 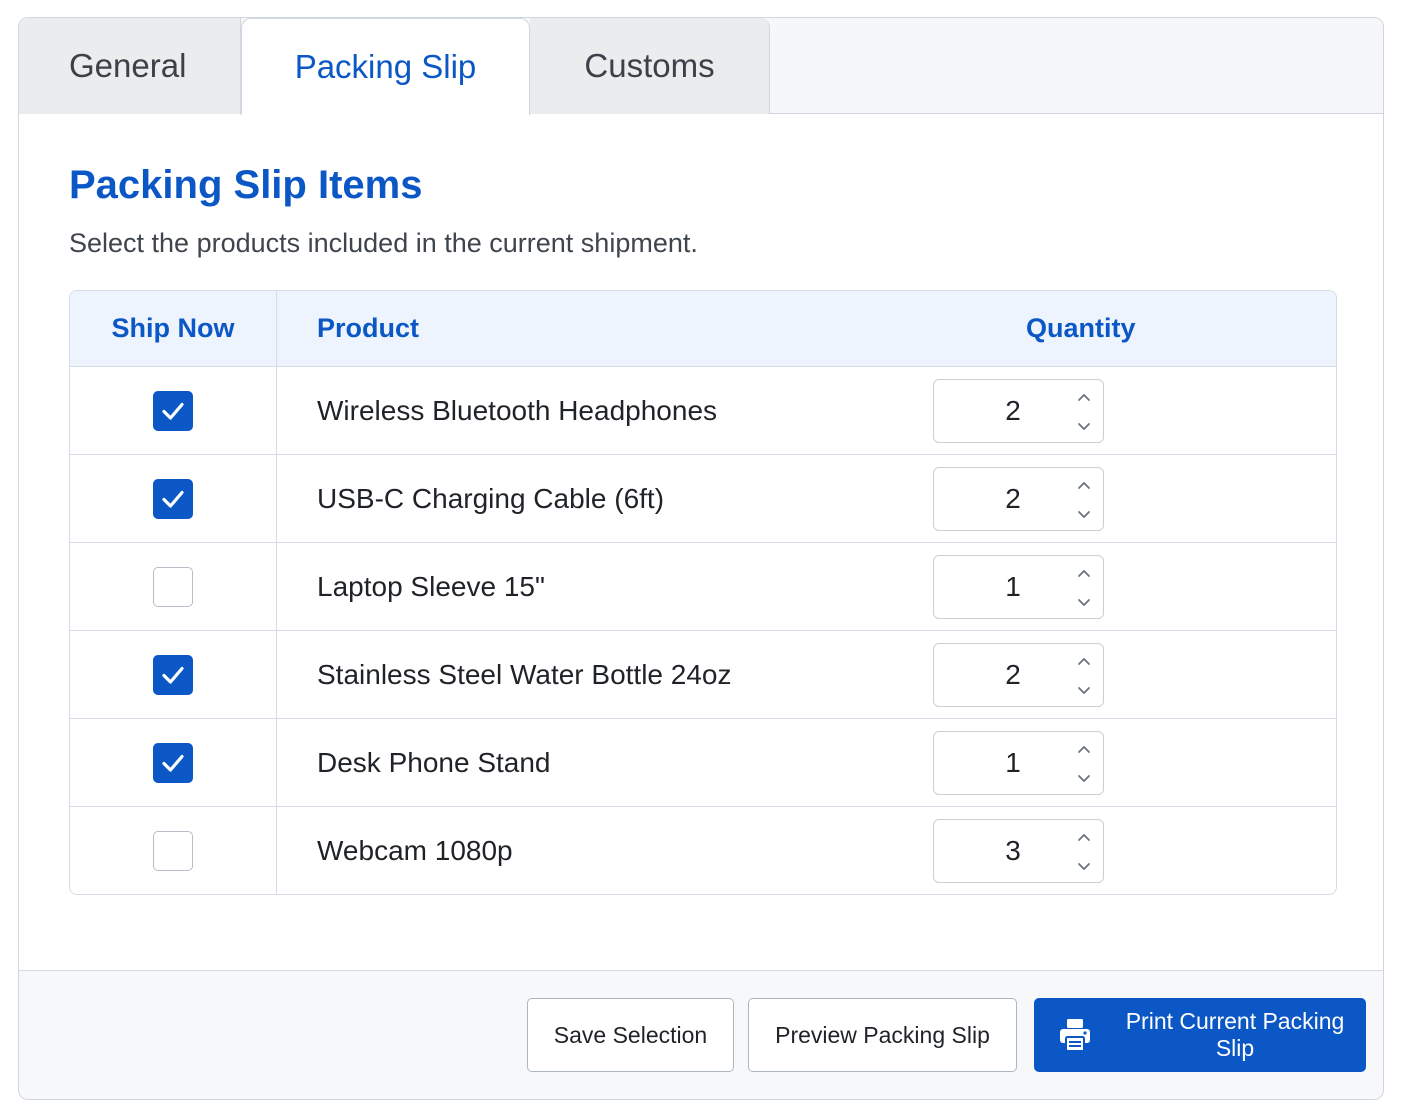 What do you see at coordinates (1235, 1034) in the screenshot?
I see `print-button-label: Print Current Packing Slip` at bounding box center [1235, 1034].